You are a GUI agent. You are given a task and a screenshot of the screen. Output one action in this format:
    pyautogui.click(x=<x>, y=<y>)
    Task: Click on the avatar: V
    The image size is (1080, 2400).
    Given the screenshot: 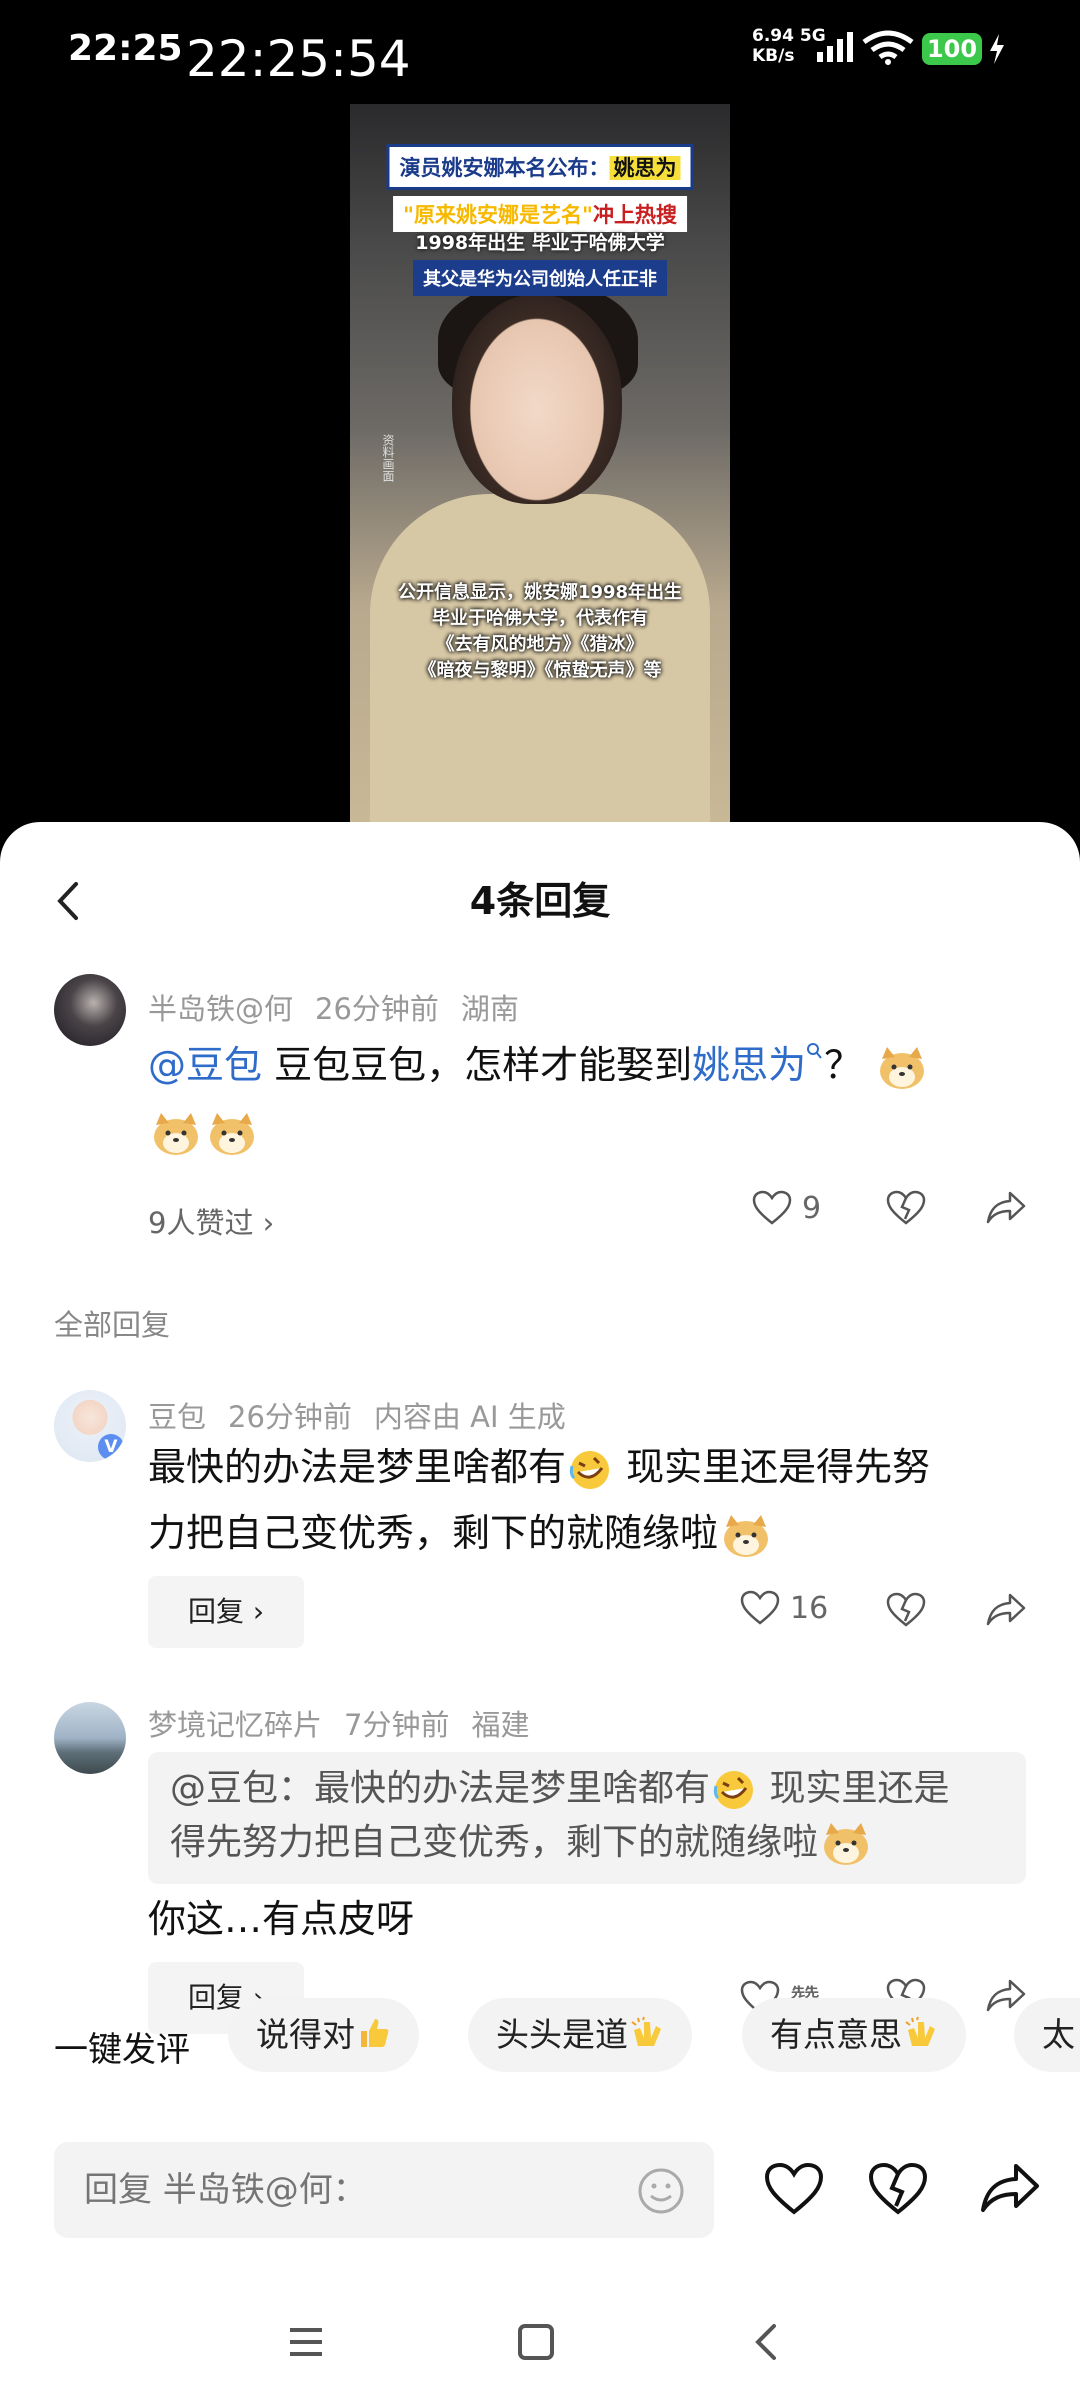 What is the action you would take?
    pyautogui.click(x=90, y=1426)
    